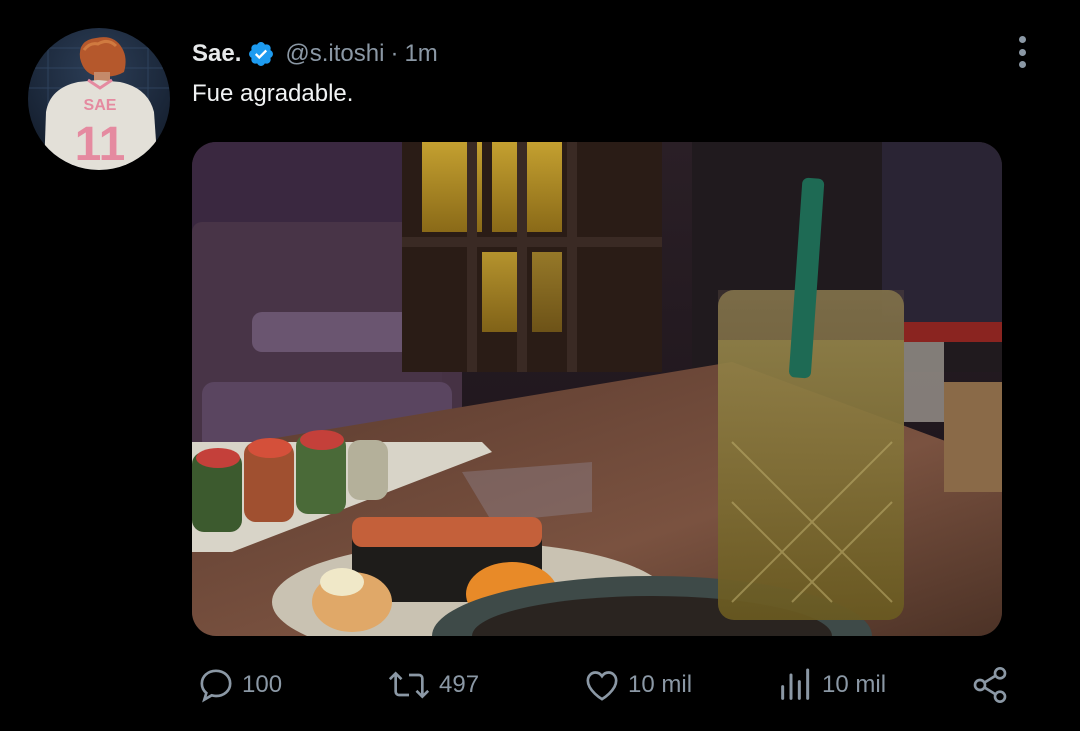  I want to click on views-button: 10 mil, so click(831, 685).